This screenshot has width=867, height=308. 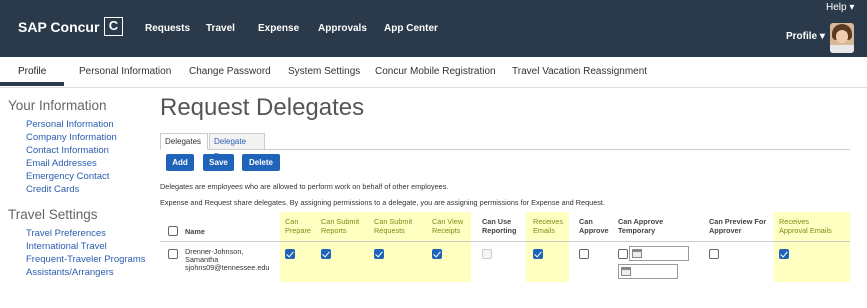 What do you see at coordinates (113, 26) in the screenshot?
I see `concur-logo-mark: C` at bounding box center [113, 26].